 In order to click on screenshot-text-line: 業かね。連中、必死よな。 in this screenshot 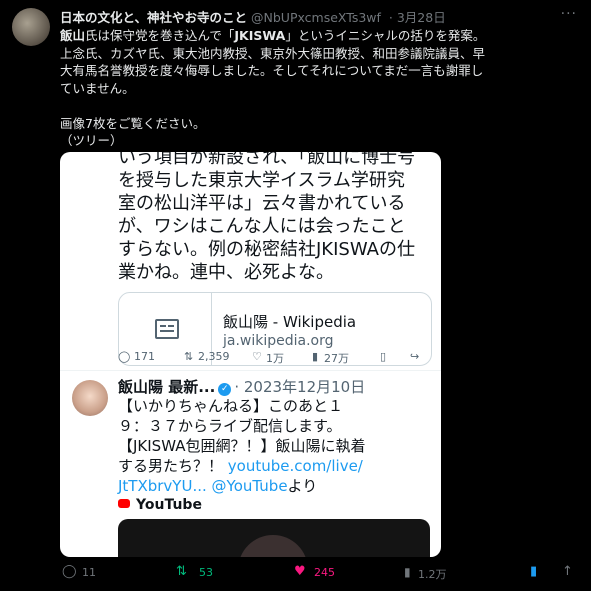, I will do `click(226, 272)`.